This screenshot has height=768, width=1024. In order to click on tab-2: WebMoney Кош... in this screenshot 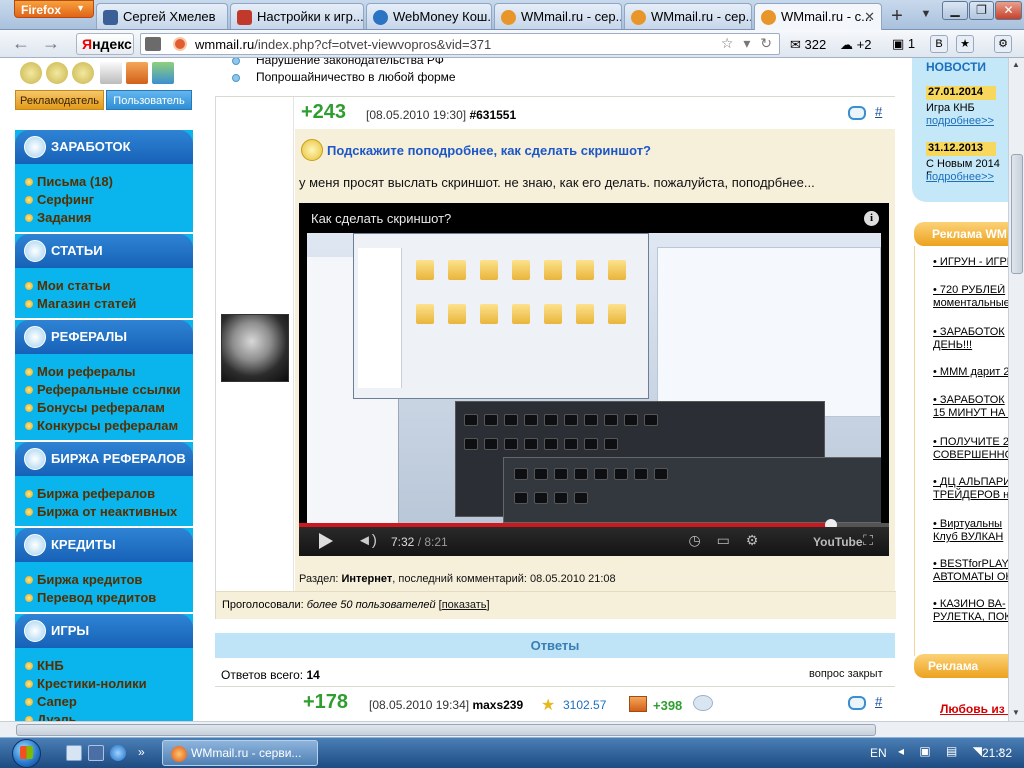, I will do `click(429, 16)`.